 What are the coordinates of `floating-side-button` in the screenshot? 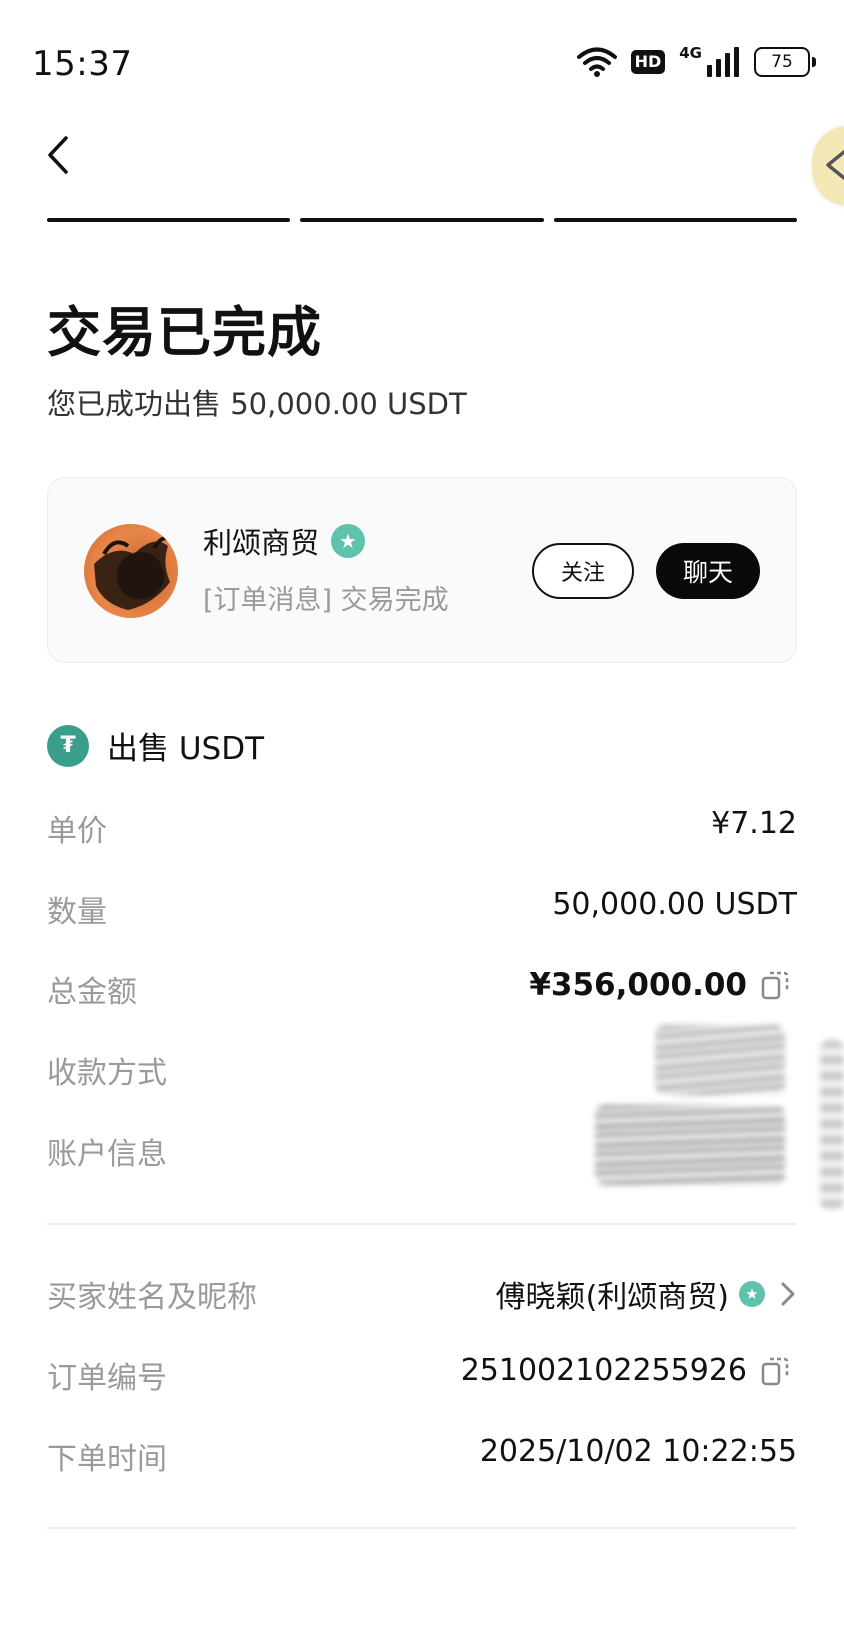 It's located at (828, 166).